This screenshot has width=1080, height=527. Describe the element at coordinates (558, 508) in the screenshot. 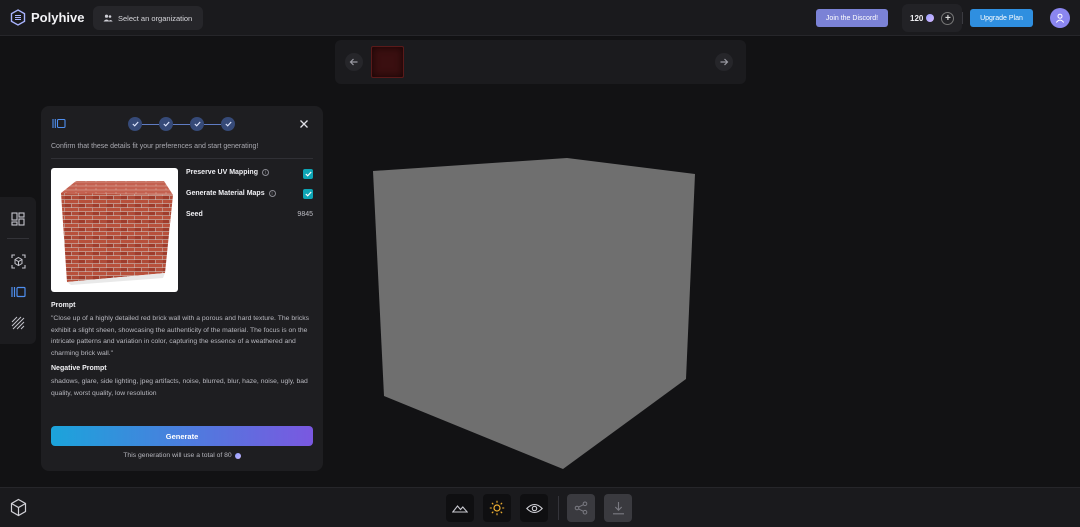

I see `bottom-divider` at that location.